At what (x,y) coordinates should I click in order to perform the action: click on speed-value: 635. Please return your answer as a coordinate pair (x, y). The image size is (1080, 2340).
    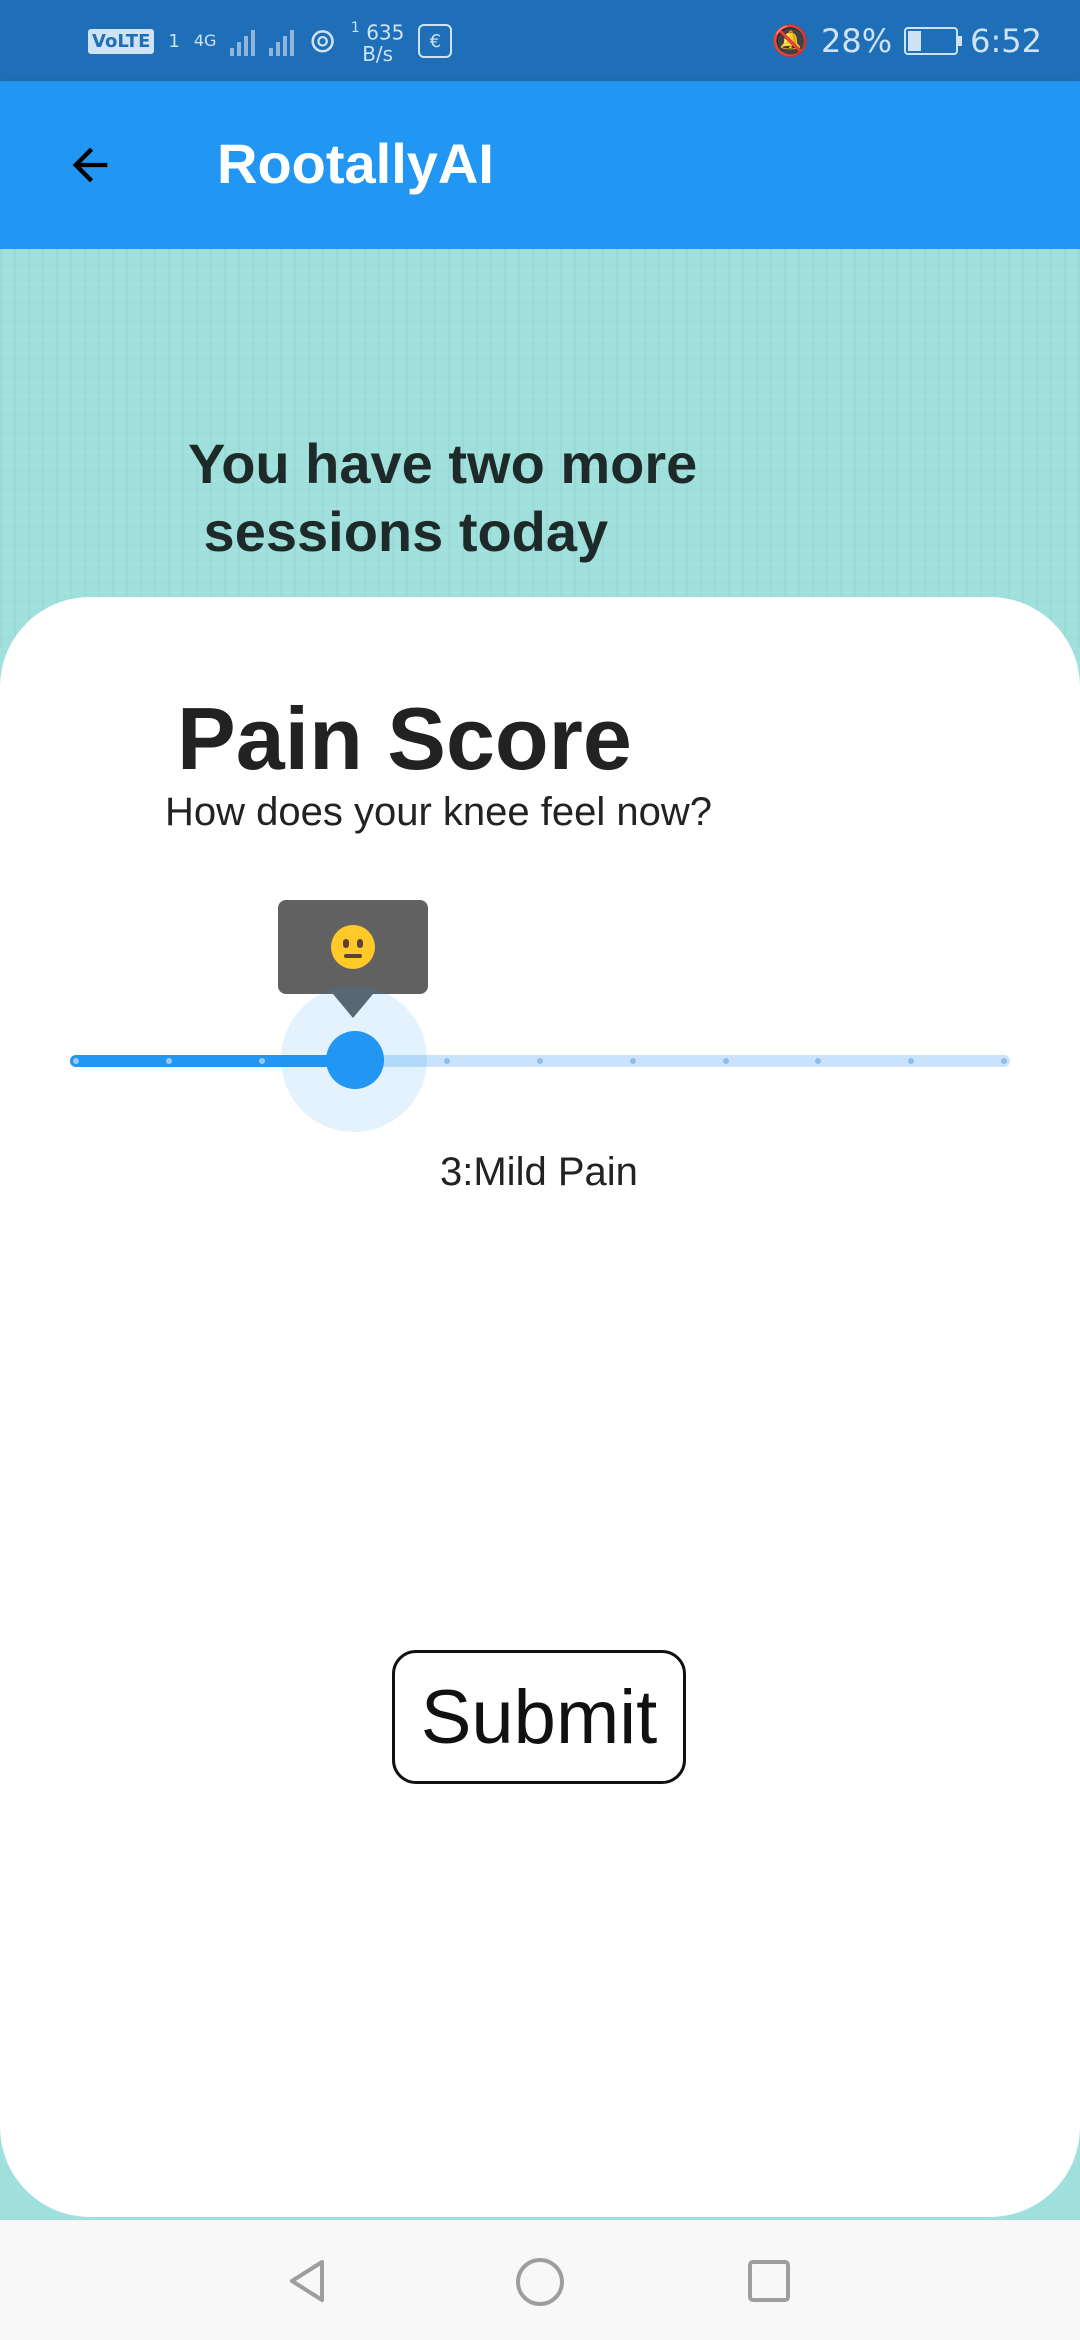
    Looking at the image, I should click on (385, 32).